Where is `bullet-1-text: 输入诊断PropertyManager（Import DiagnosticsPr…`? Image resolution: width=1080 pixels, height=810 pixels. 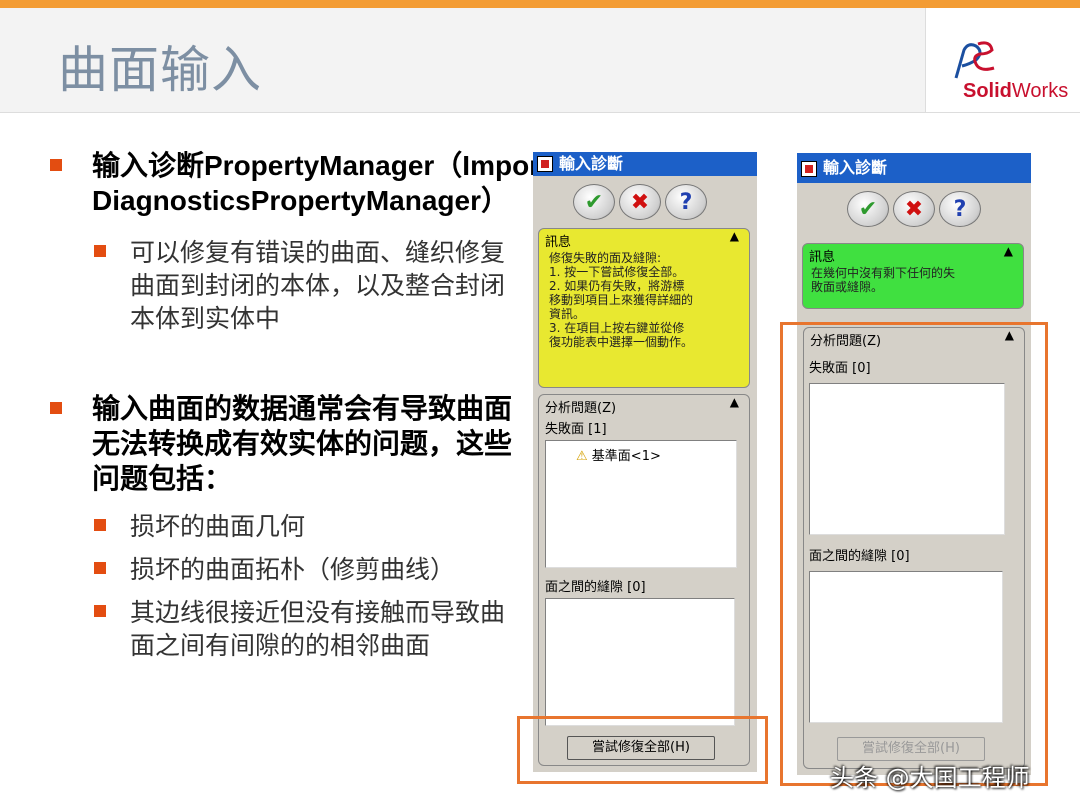 bullet-1-text: 输入诊断PropertyManager（Import DiagnosticsPr… is located at coordinates (321, 183).